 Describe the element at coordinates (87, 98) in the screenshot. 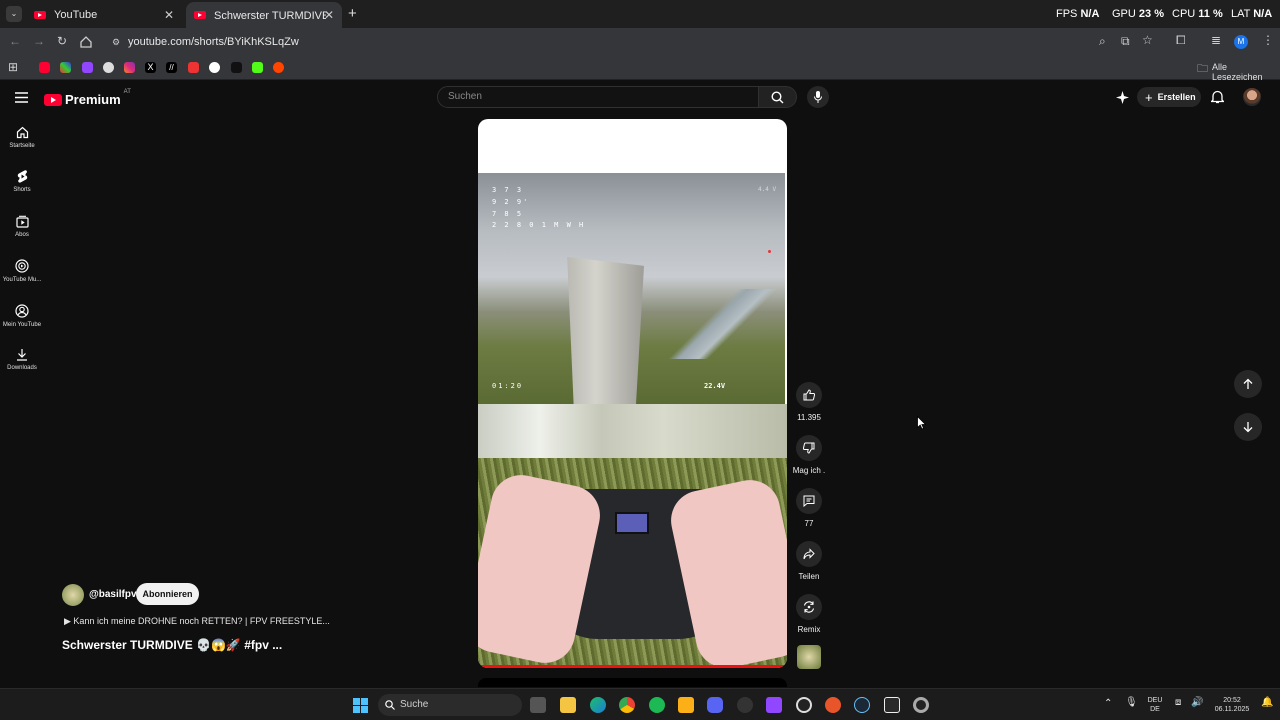

I see `youtube-premium-logo: Premium AT` at that location.